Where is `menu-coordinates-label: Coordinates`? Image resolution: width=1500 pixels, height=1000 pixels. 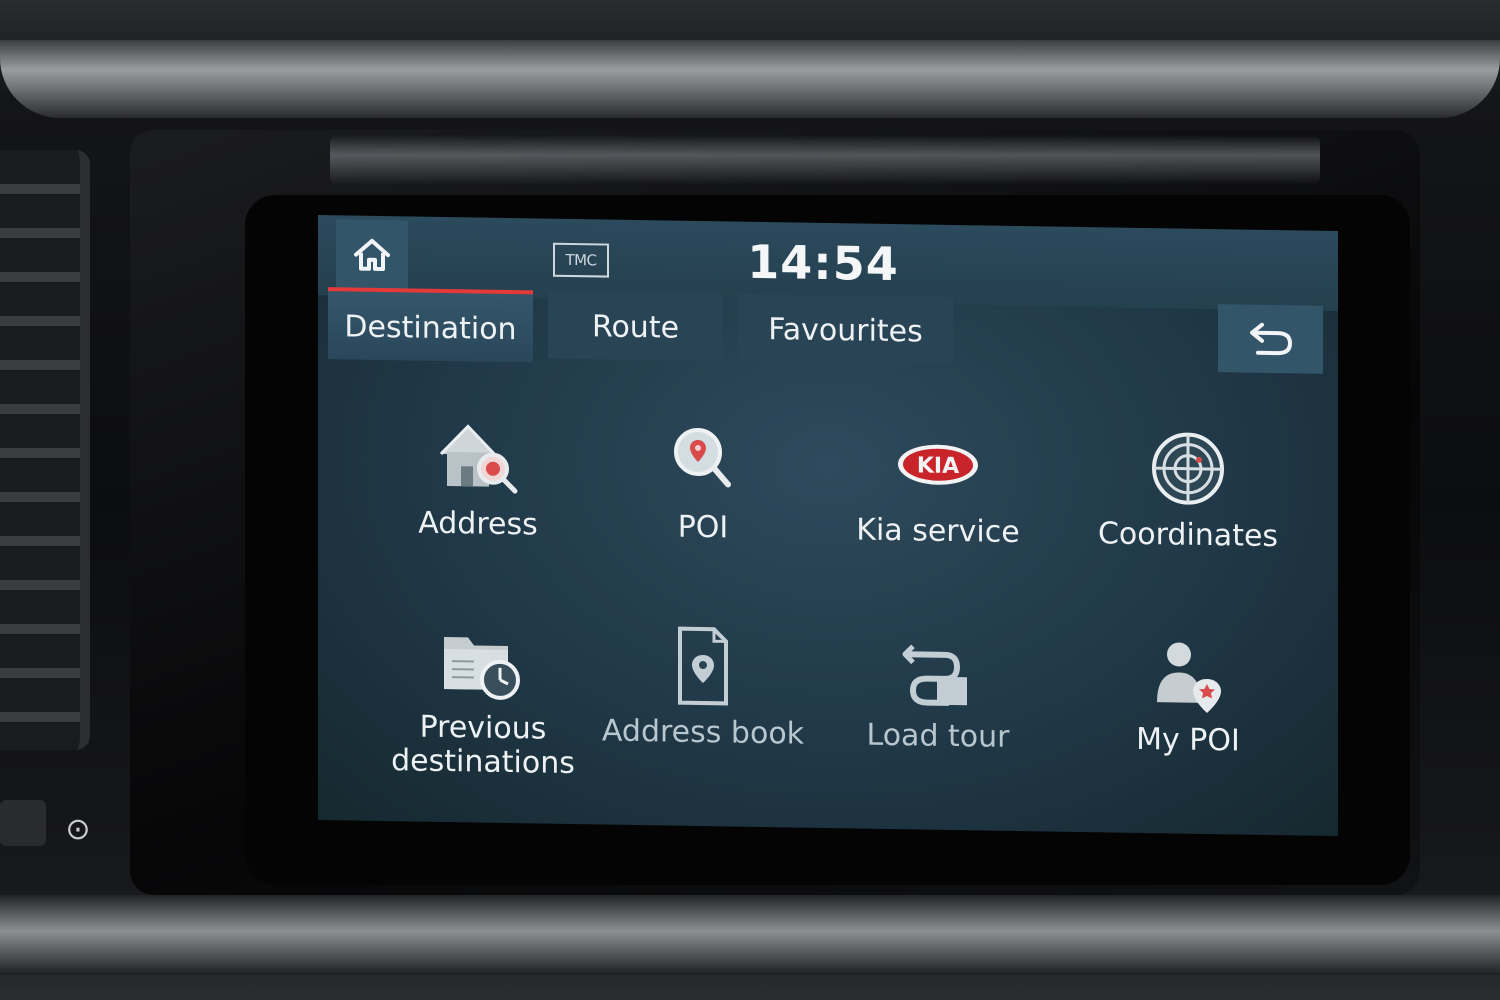
menu-coordinates-label: Coordinates is located at coordinates (1188, 535).